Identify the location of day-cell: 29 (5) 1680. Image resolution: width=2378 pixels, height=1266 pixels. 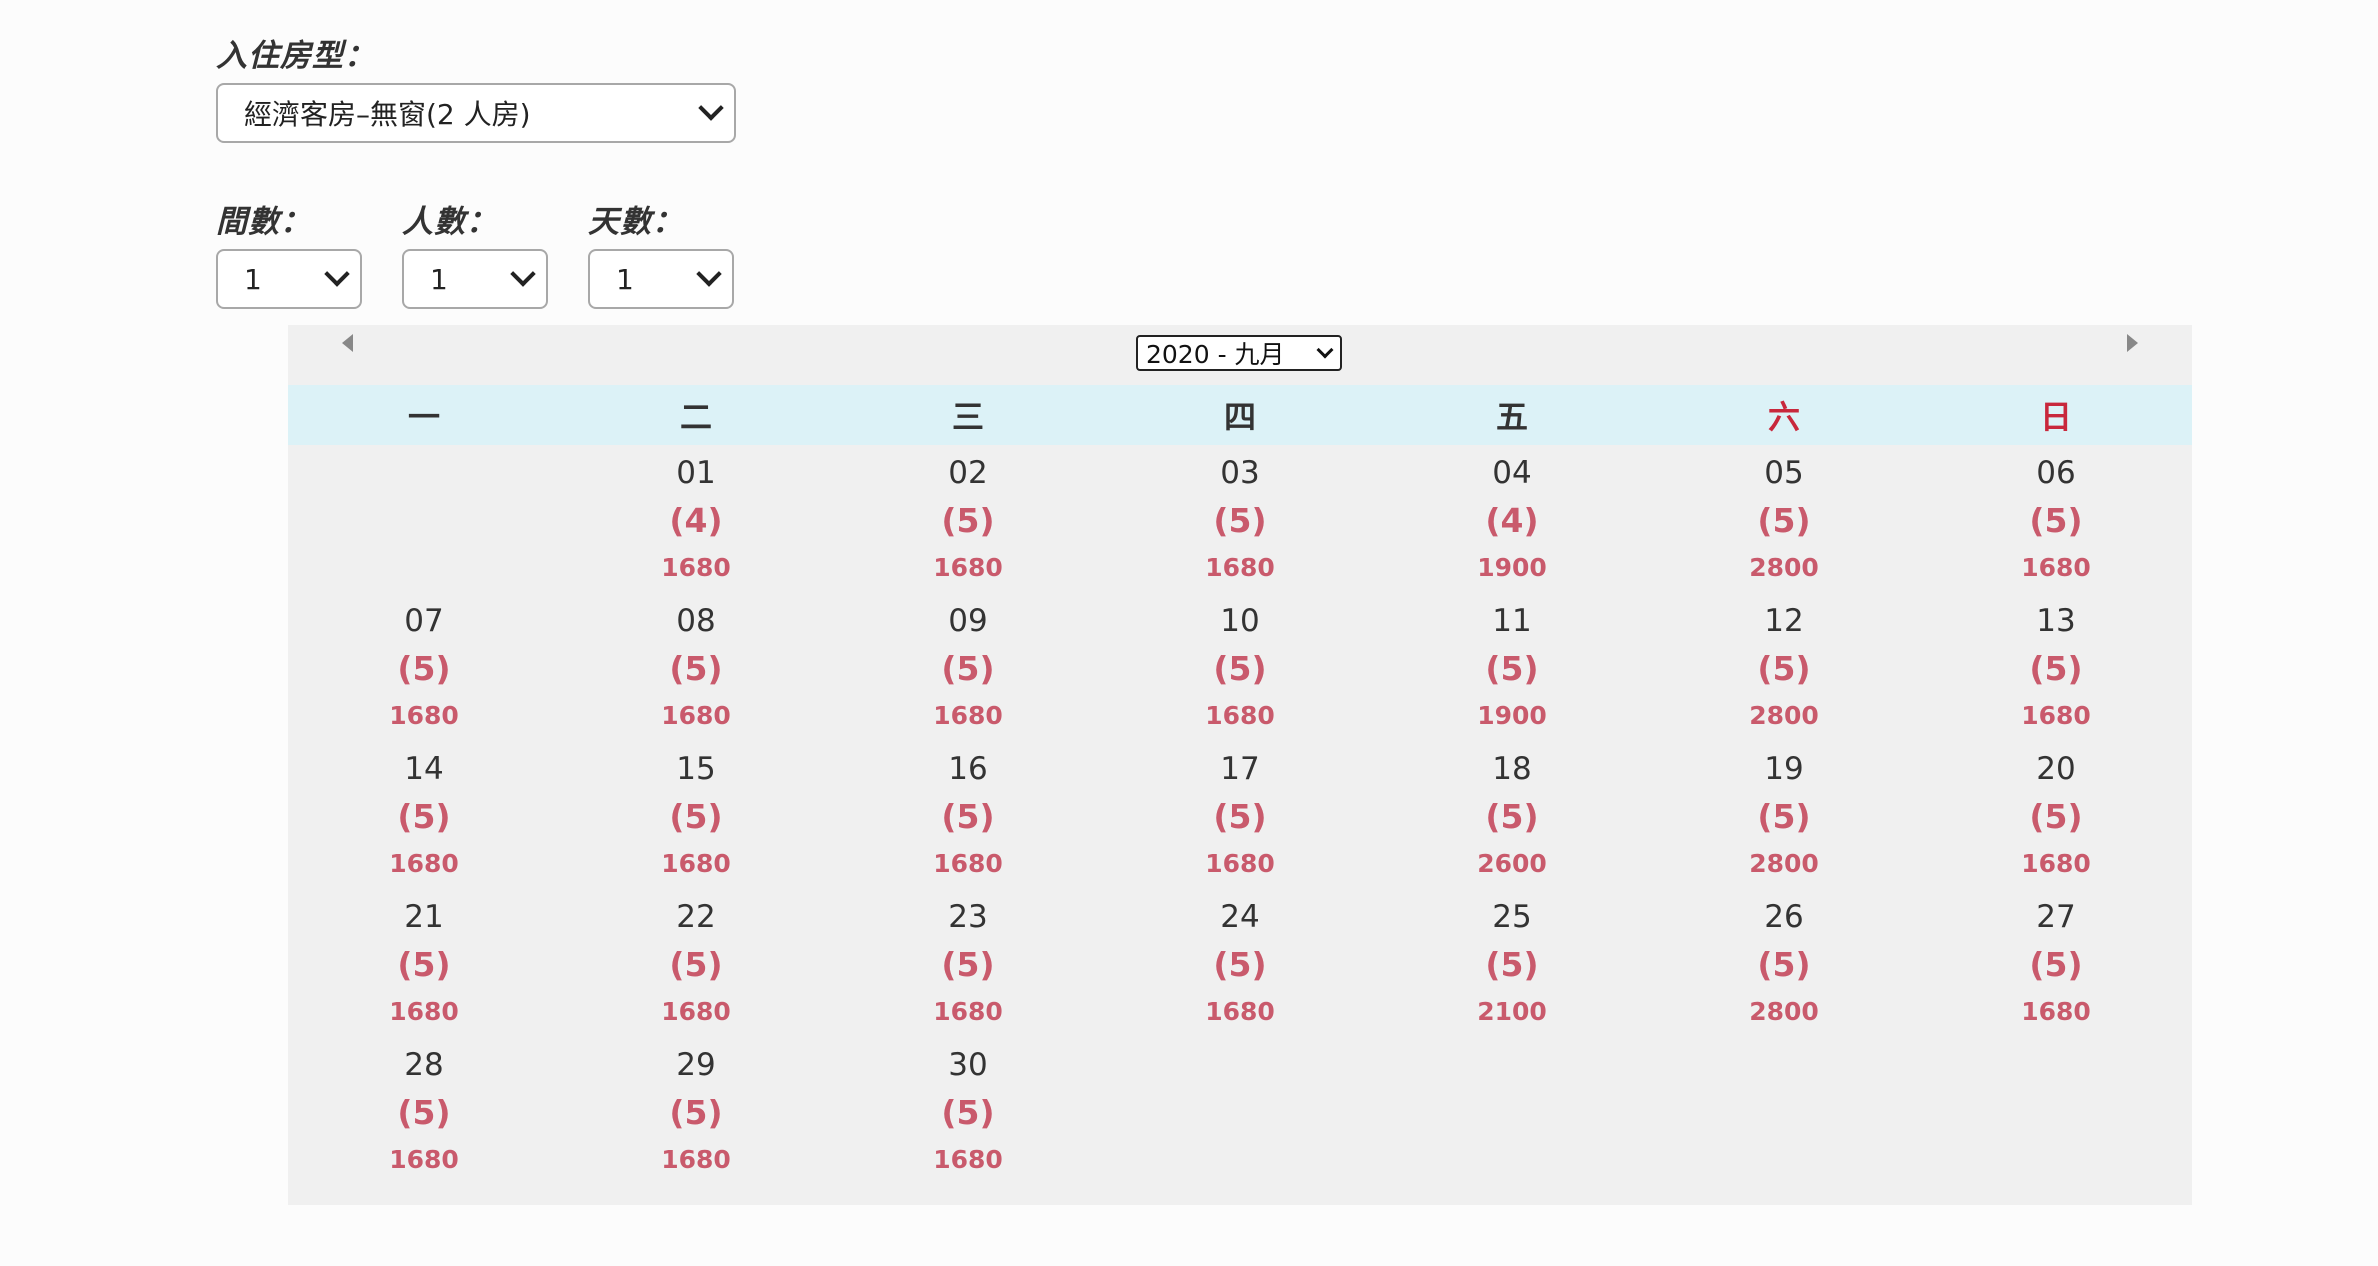
(696, 1111).